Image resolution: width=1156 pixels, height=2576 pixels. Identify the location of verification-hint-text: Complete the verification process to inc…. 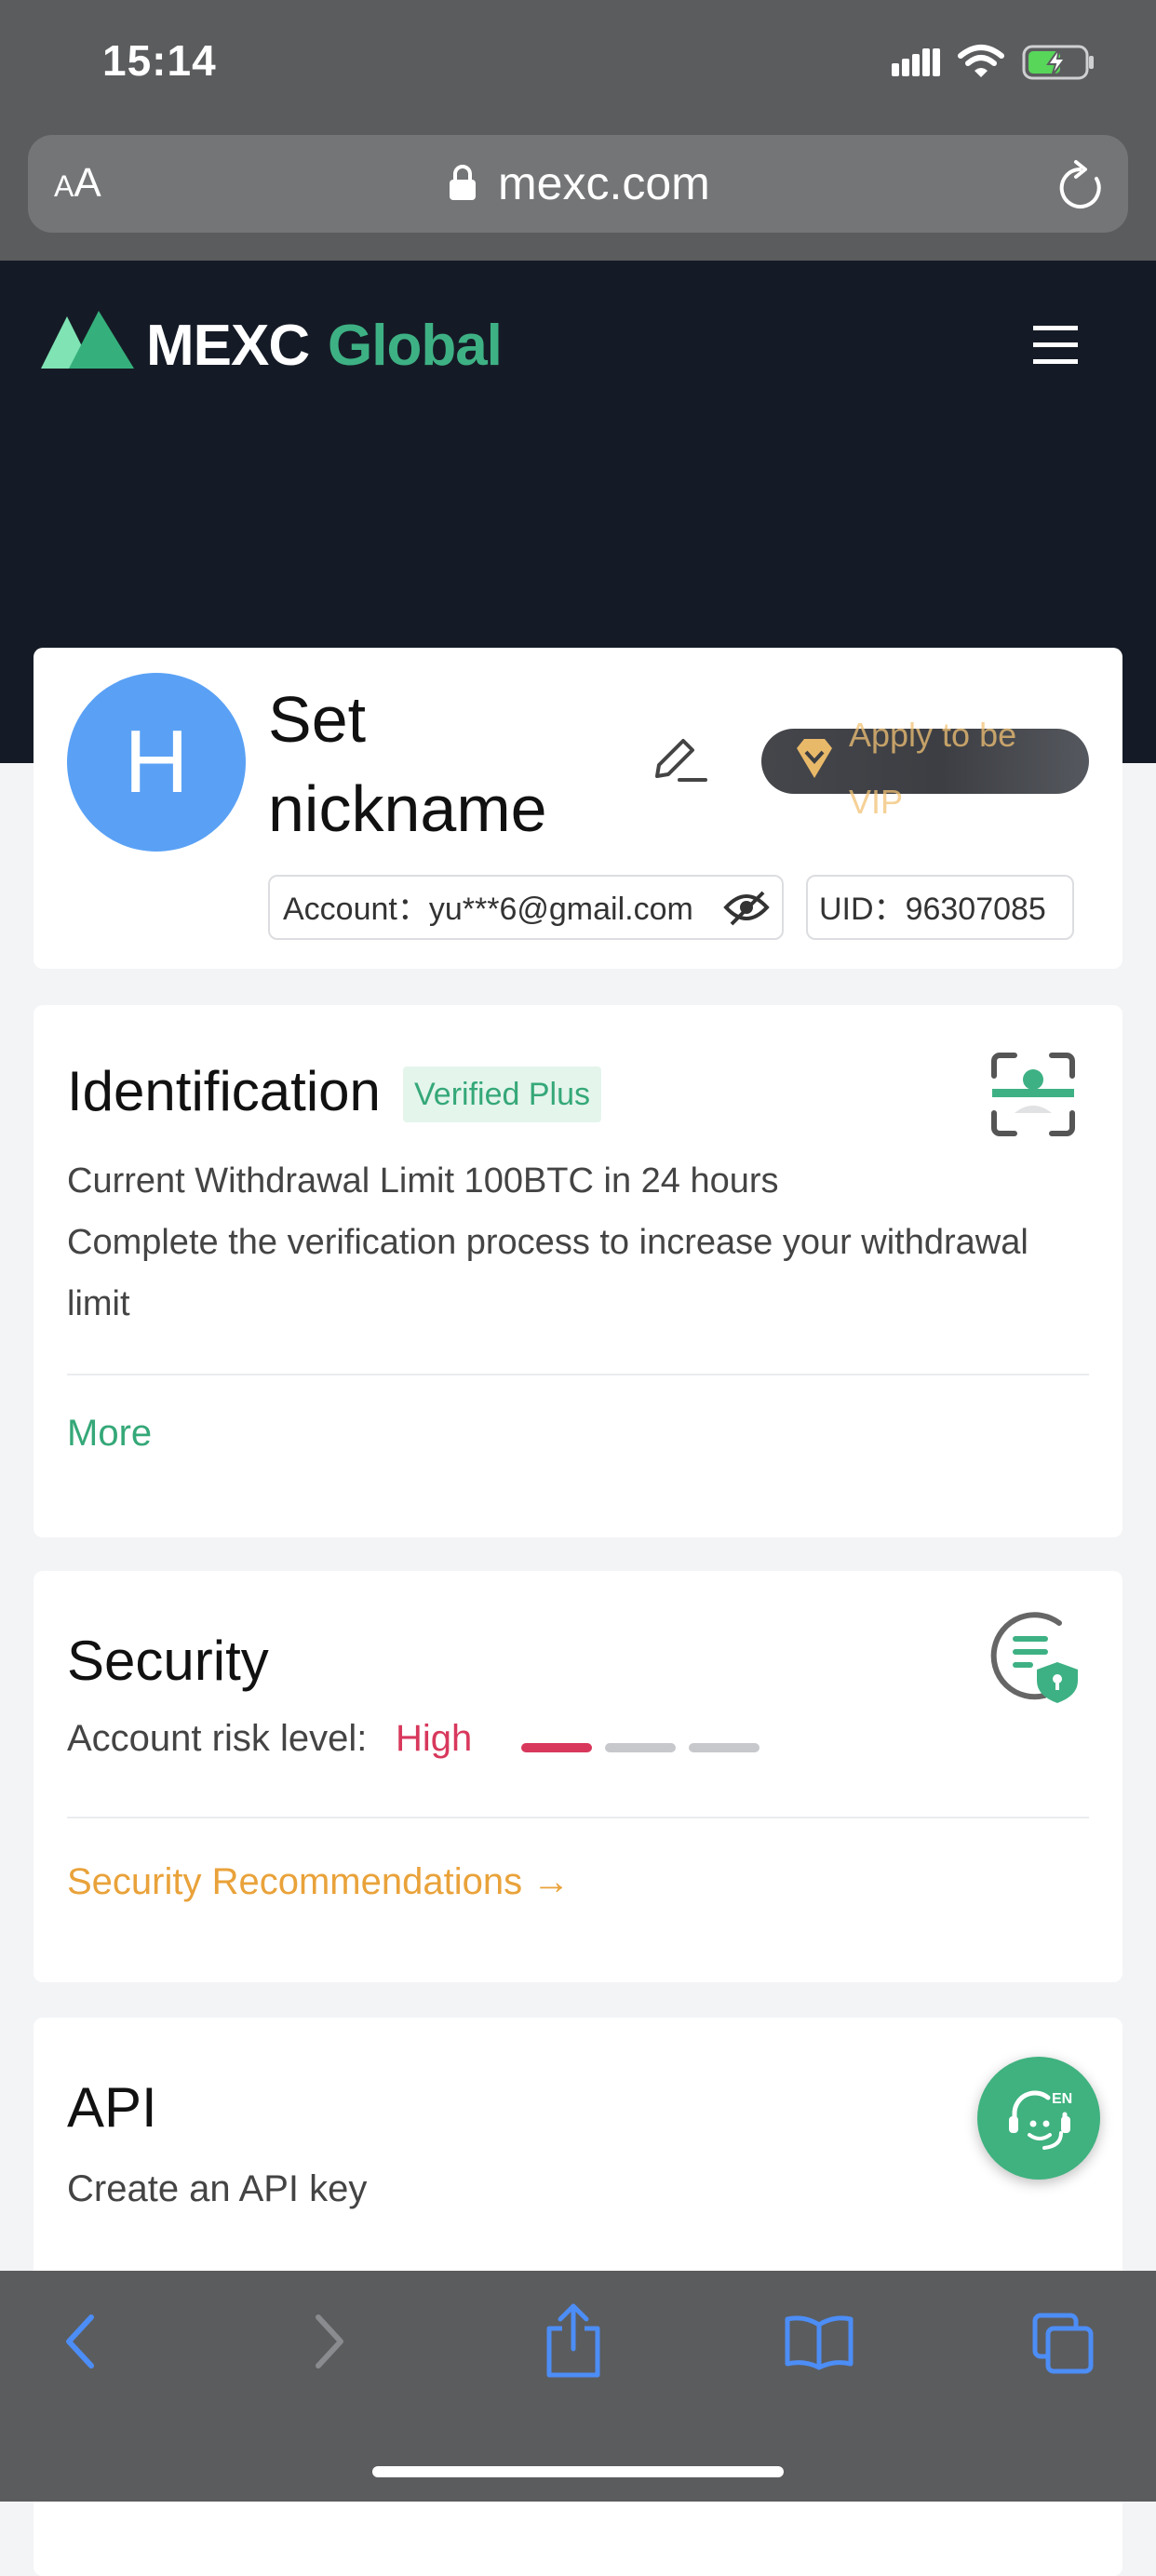
(547, 1273).